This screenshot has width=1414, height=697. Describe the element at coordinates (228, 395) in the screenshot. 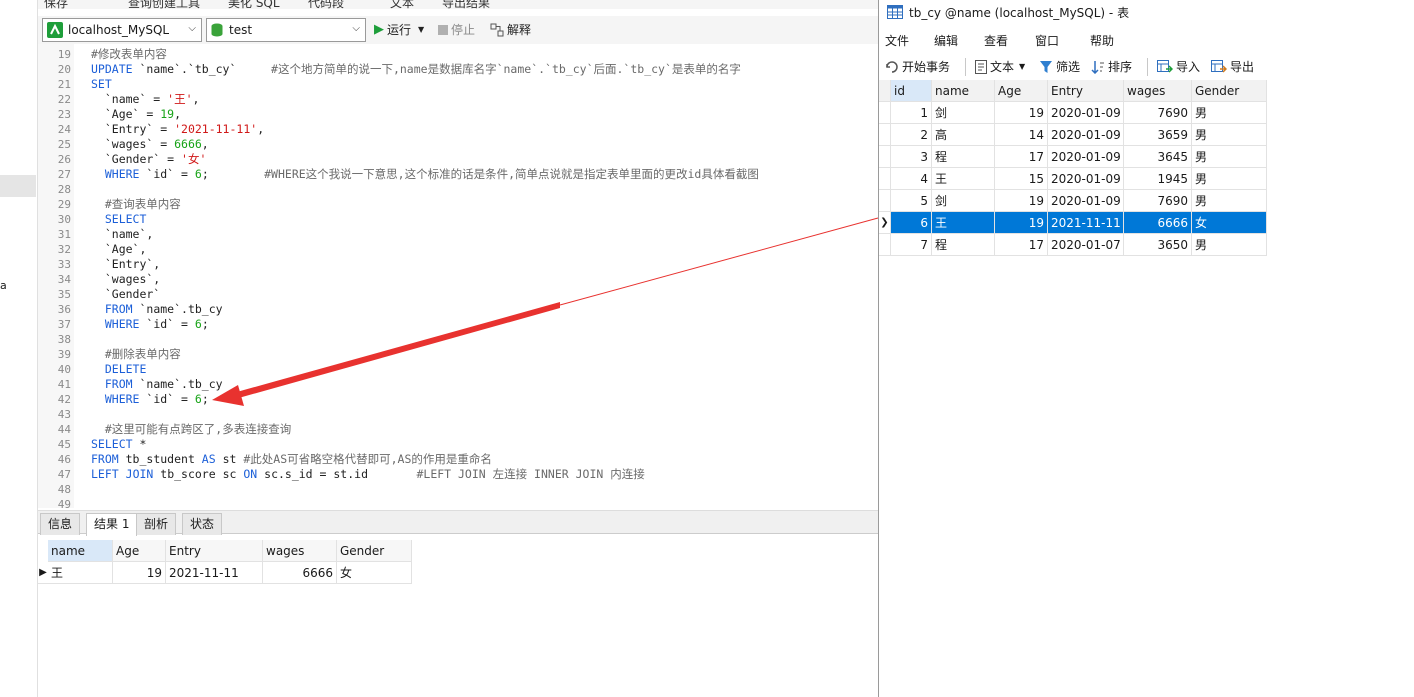

I see `arrow-head-icon` at that location.